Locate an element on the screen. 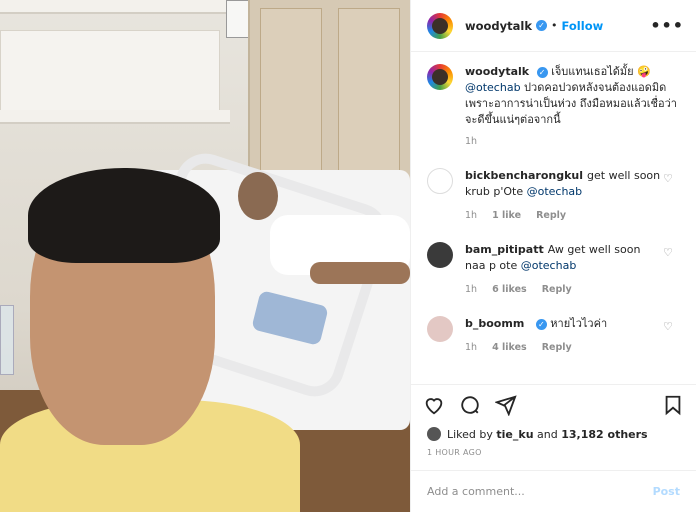  photo-selfie-hair is located at coordinates (124, 215).